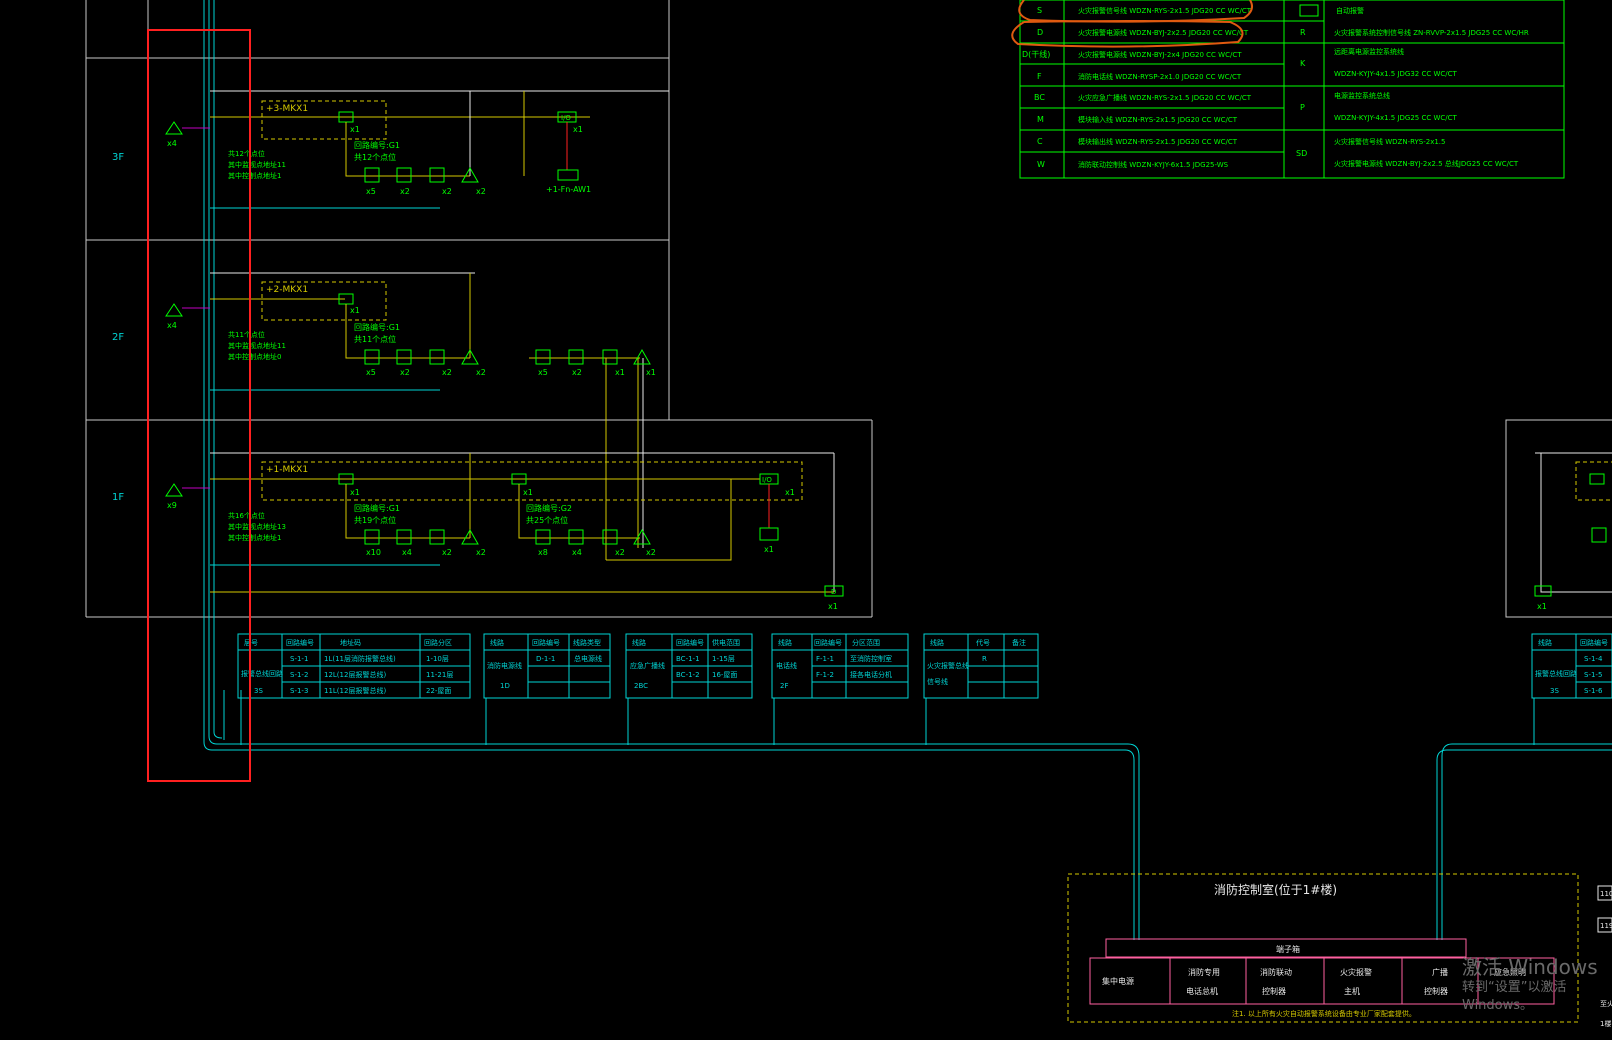 The image size is (1612, 1040). I want to click on legend-rtext-3: WDZN-KYJY-4x1.5 JDG32 CC WC/CT, so click(1396, 74).